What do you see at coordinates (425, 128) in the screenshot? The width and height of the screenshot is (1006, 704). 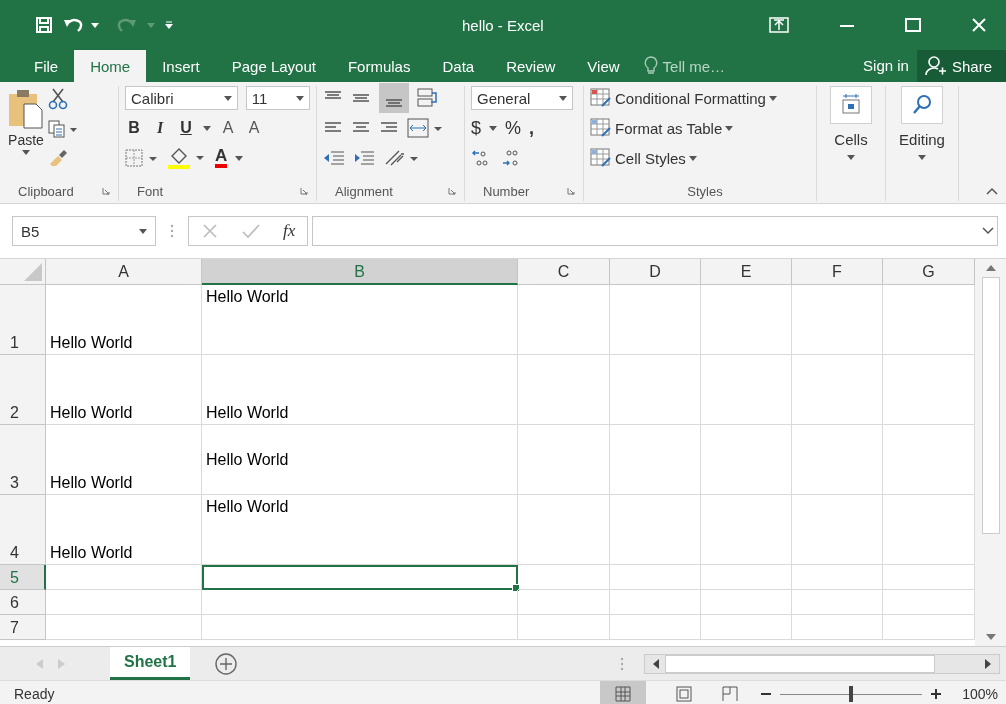 I see `merge-center-icon` at bounding box center [425, 128].